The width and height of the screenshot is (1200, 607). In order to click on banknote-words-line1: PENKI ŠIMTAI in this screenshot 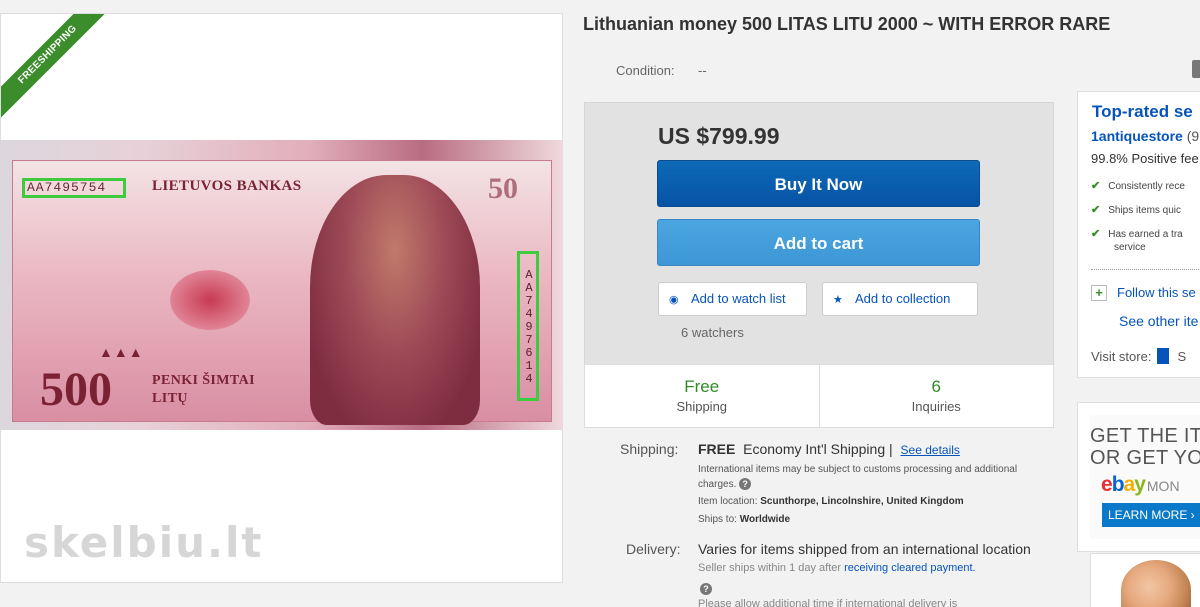, I will do `click(203, 380)`.